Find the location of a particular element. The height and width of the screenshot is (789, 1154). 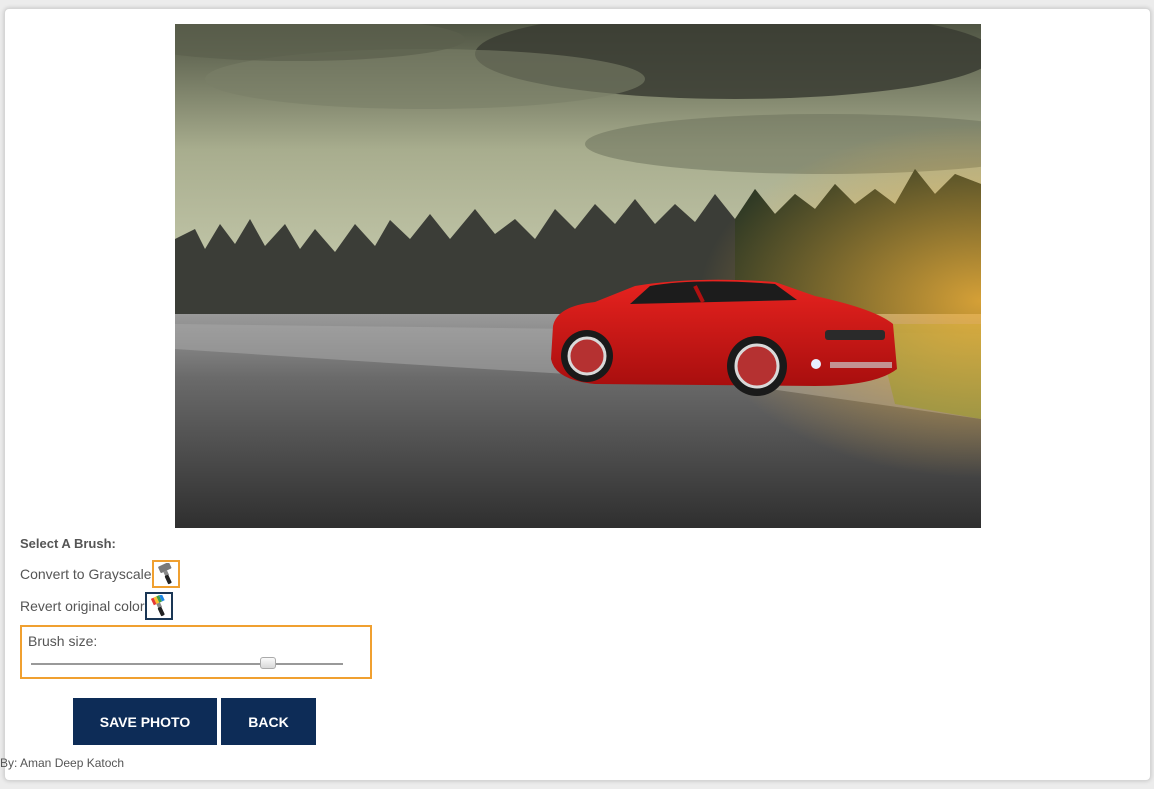

save-photo-button: SAVE PHOTO is located at coordinates (145, 721).